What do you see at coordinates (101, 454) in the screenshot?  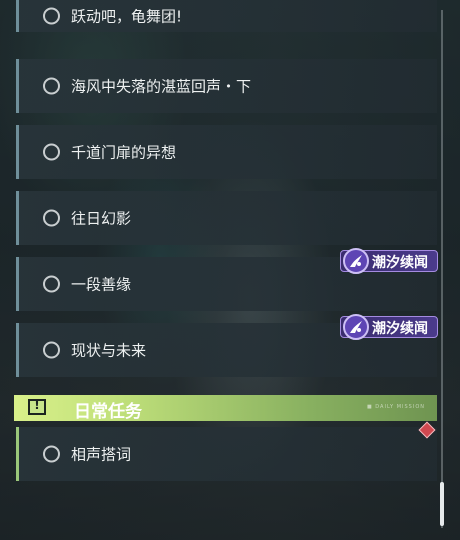 I see `quest-title: 相声搭词` at bounding box center [101, 454].